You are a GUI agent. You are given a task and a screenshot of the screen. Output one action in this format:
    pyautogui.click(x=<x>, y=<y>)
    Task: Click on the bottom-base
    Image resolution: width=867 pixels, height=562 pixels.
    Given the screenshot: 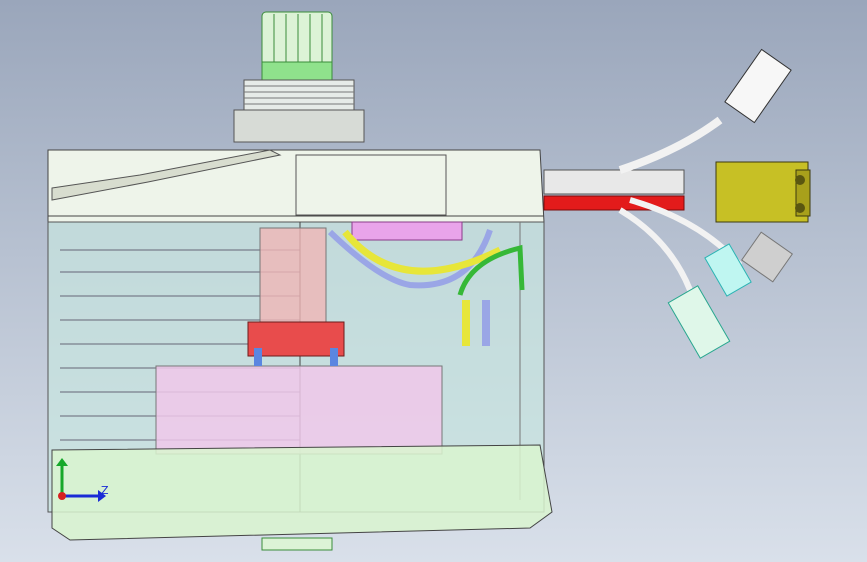 What is the action you would take?
    pyautogui.click(x=302, y=497)
    